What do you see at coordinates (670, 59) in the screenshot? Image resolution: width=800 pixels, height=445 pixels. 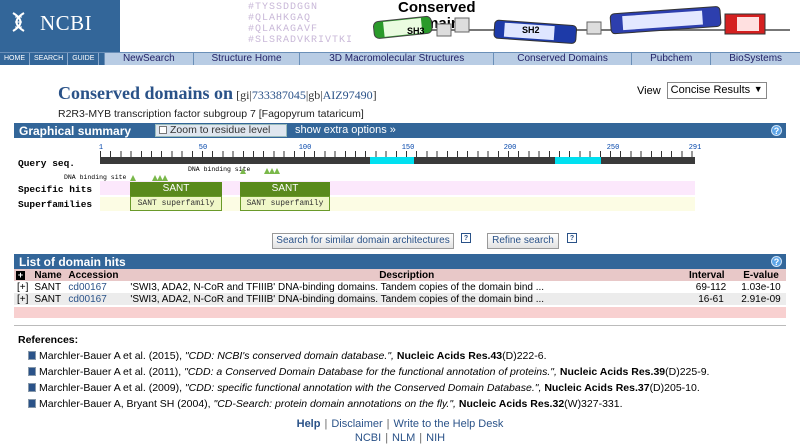 I see `nav-pubchem-link: Pubchem` at bounding box center [670, 59].